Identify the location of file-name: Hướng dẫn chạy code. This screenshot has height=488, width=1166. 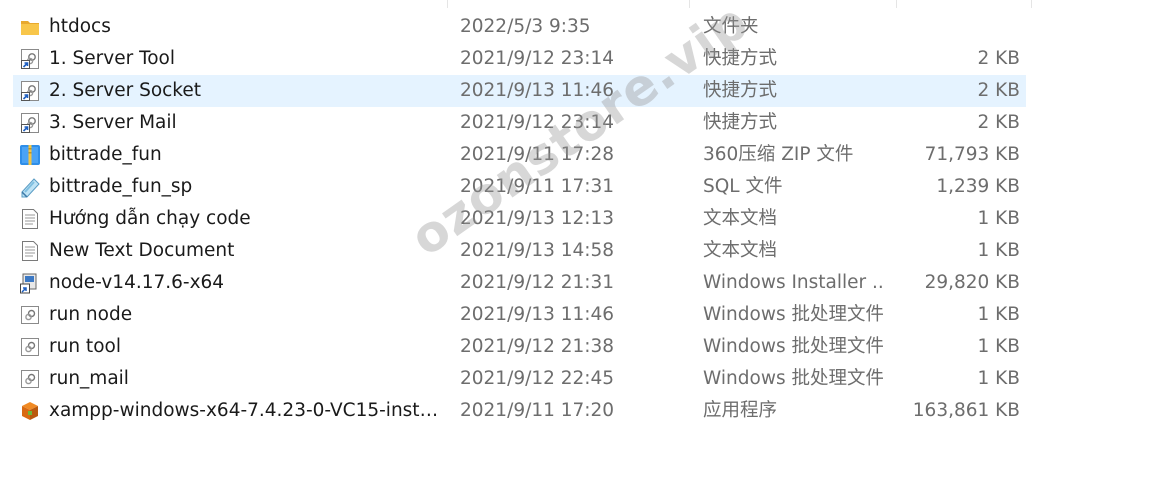
(150, 218).